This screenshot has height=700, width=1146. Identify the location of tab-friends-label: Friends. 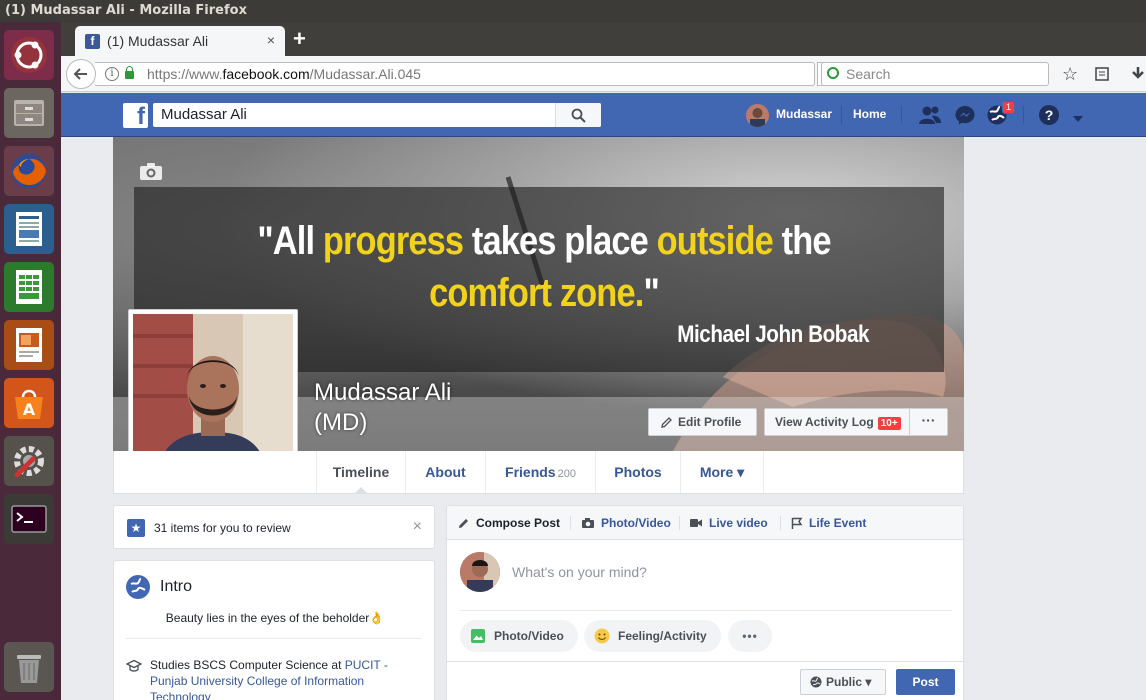
(530, 472).